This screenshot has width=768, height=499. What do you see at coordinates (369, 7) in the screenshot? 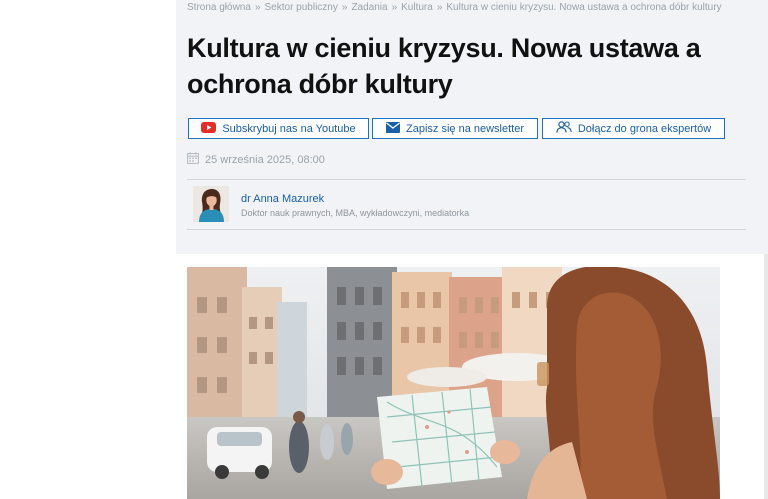
I see `breadcrumb-item-tasks: Zadania` at bounding box center [369, 7].